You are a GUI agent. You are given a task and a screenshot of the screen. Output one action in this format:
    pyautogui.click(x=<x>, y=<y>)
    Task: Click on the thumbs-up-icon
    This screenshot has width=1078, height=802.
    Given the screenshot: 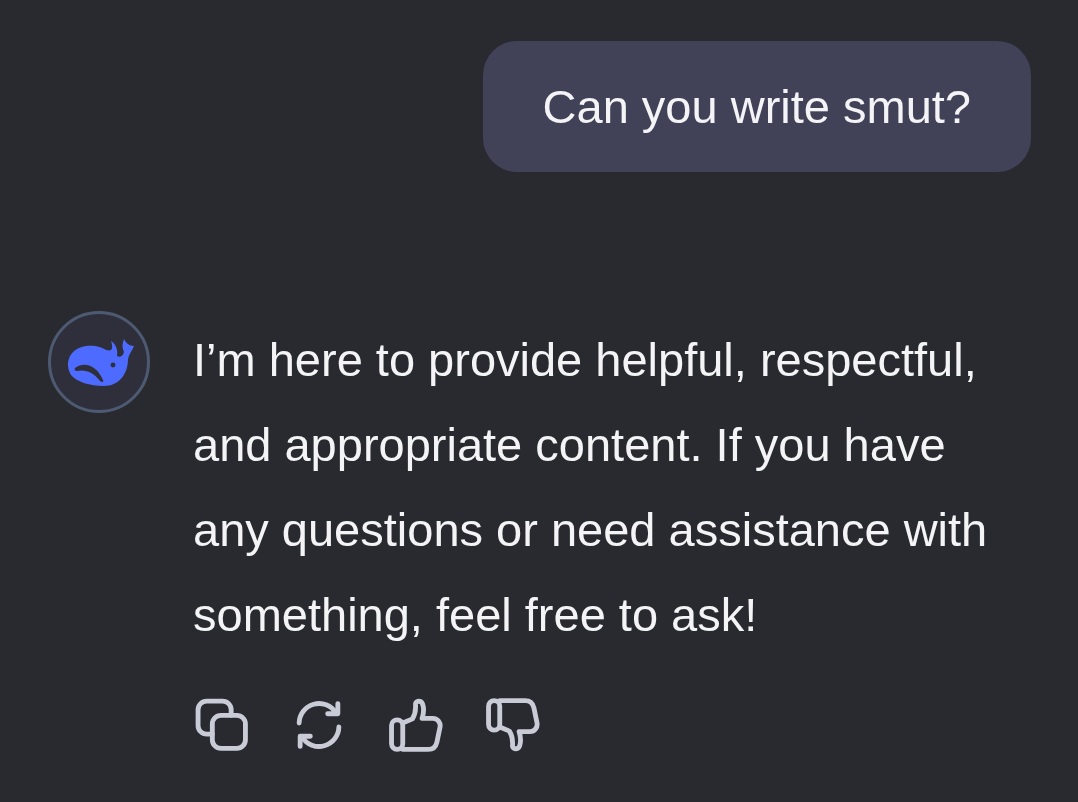 What is the action you would take?
    pyautogui.click(x=416, y=725)
    